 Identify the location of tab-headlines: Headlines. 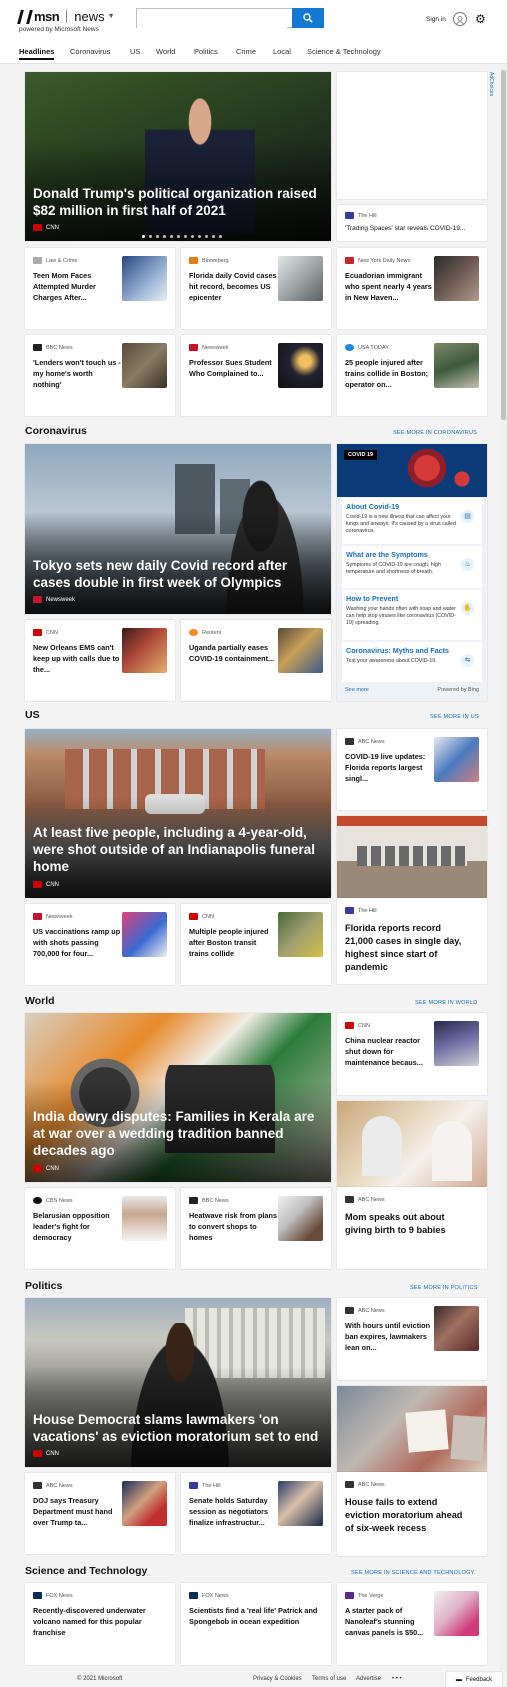
(37, 53).